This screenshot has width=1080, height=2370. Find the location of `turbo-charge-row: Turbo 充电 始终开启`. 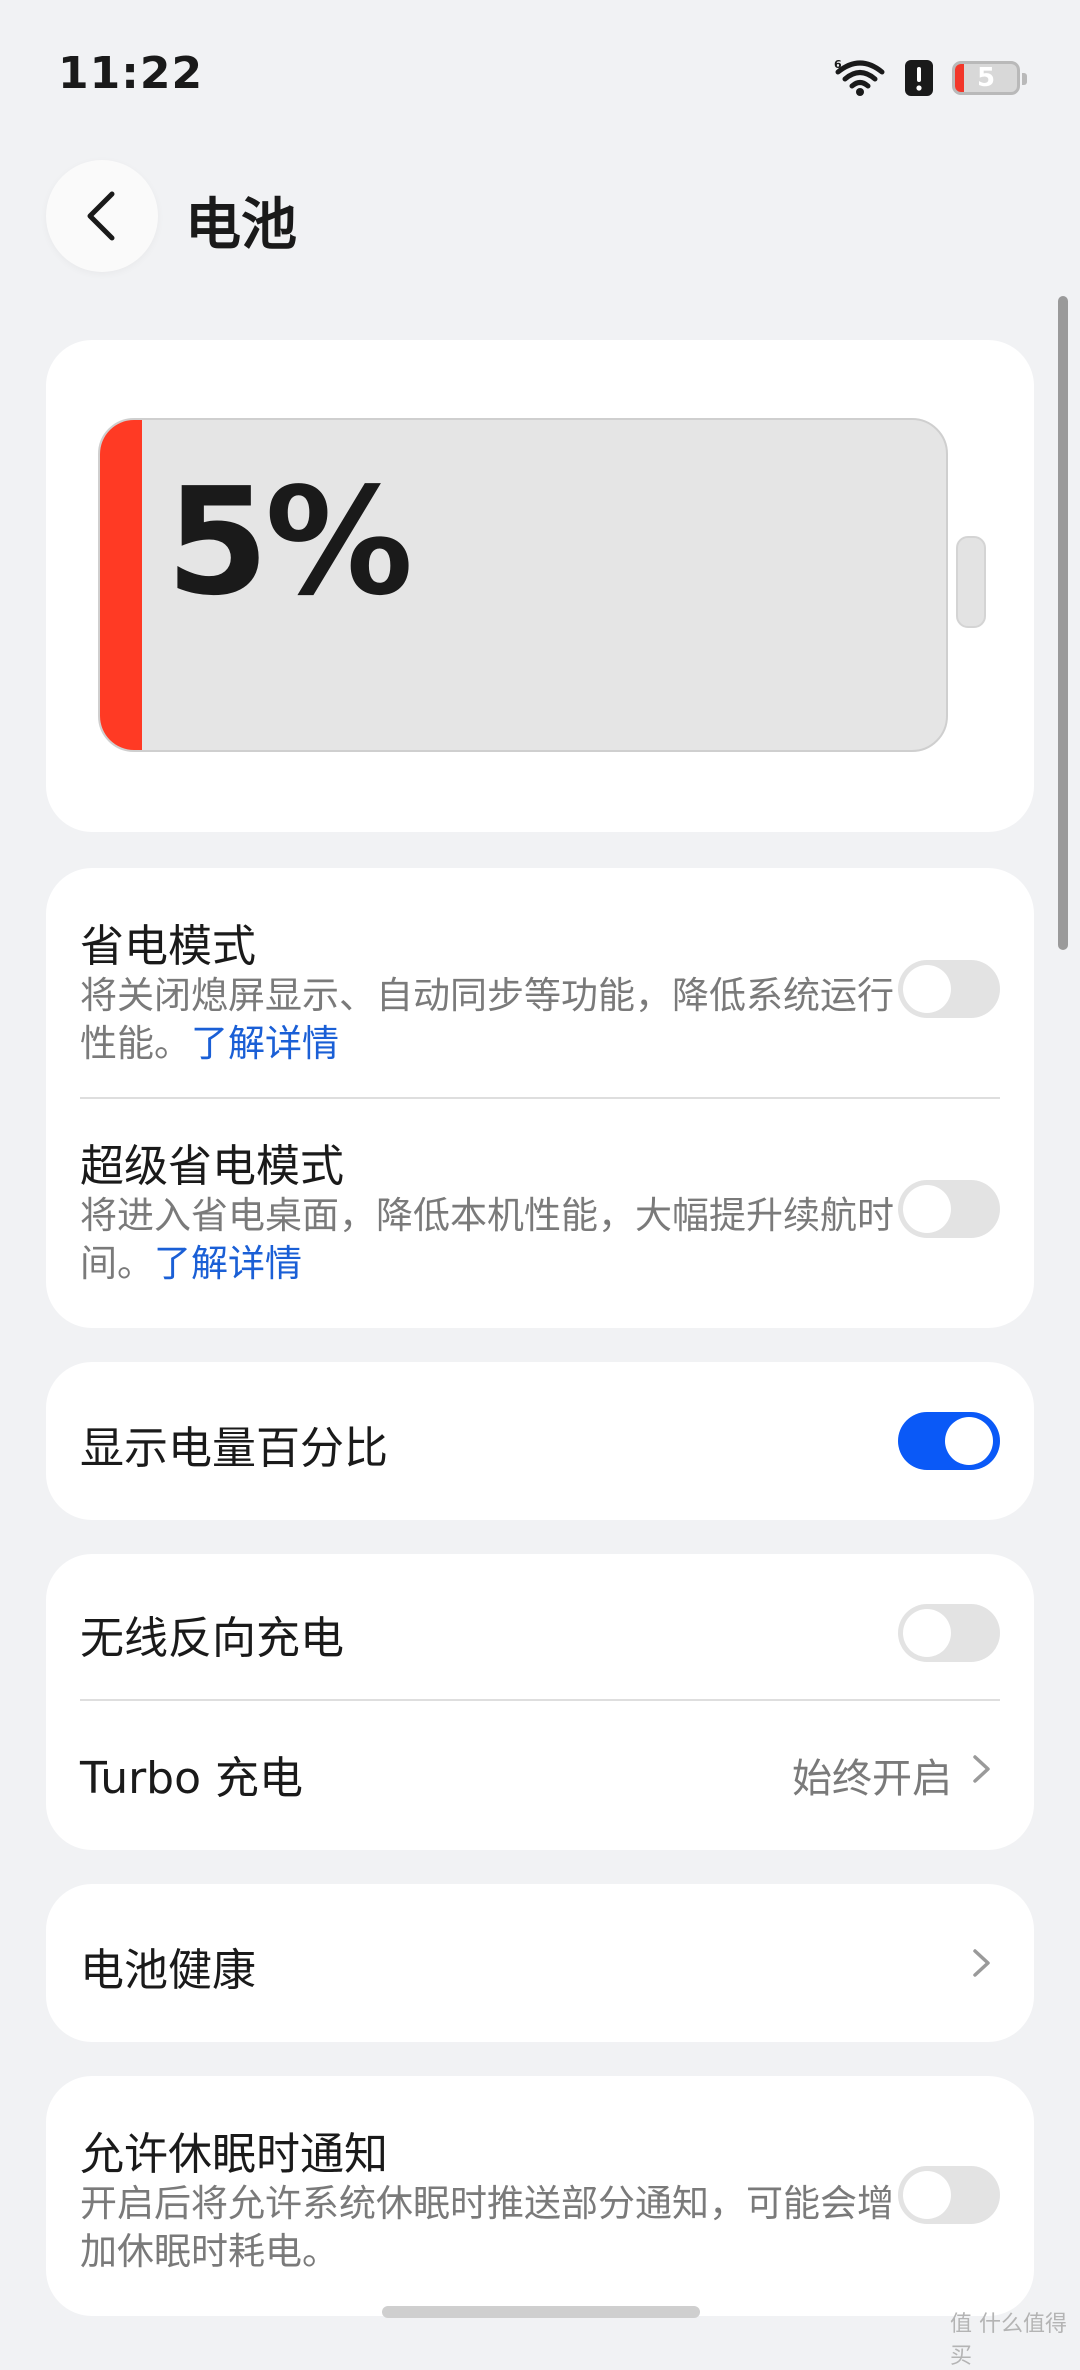

turbo-charge-row: Turbo 充电 始终开启 is located at coordinates (540, 1775).